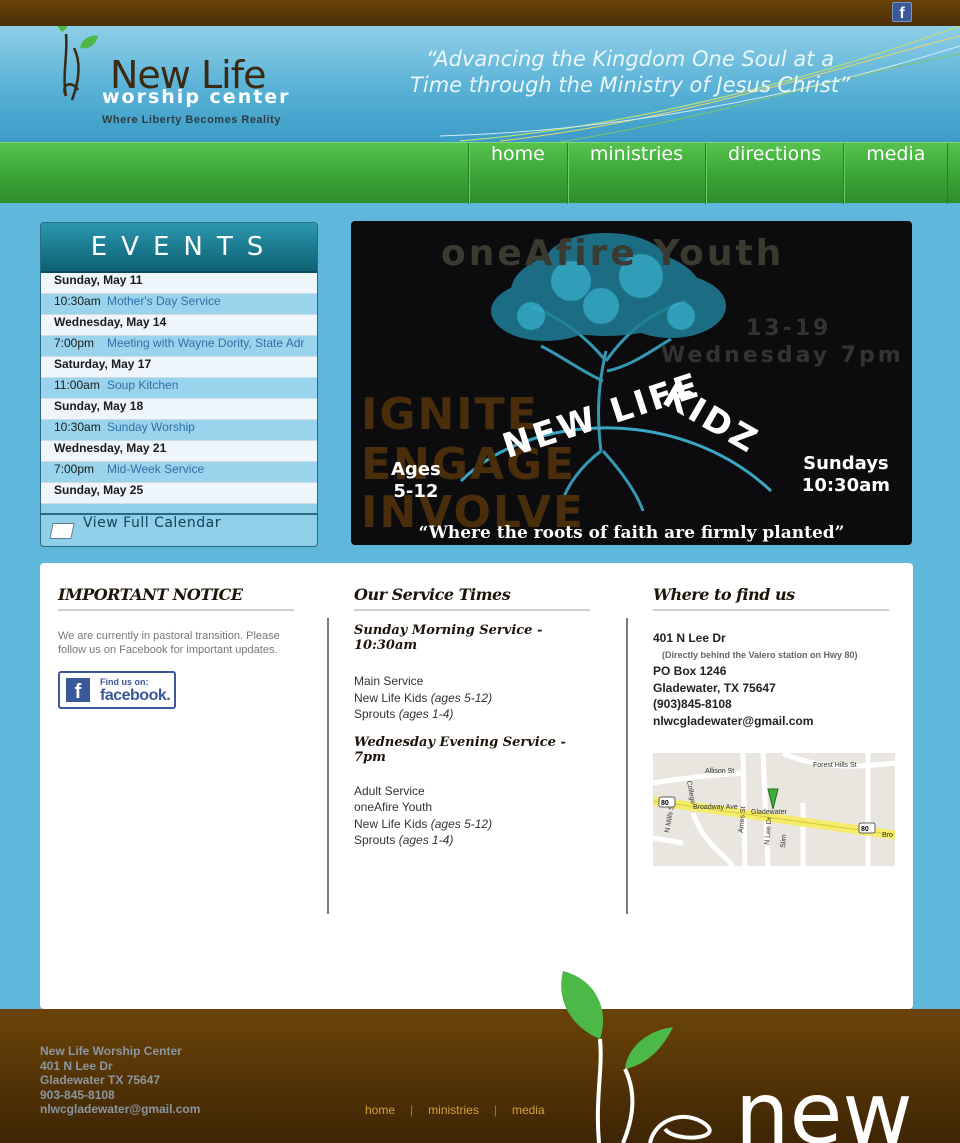 The image size is (960, 1143). What do you see at coordinates (517, 173) in the screenshot?
I see `nav-home: home` at bounding box center [517, 173].